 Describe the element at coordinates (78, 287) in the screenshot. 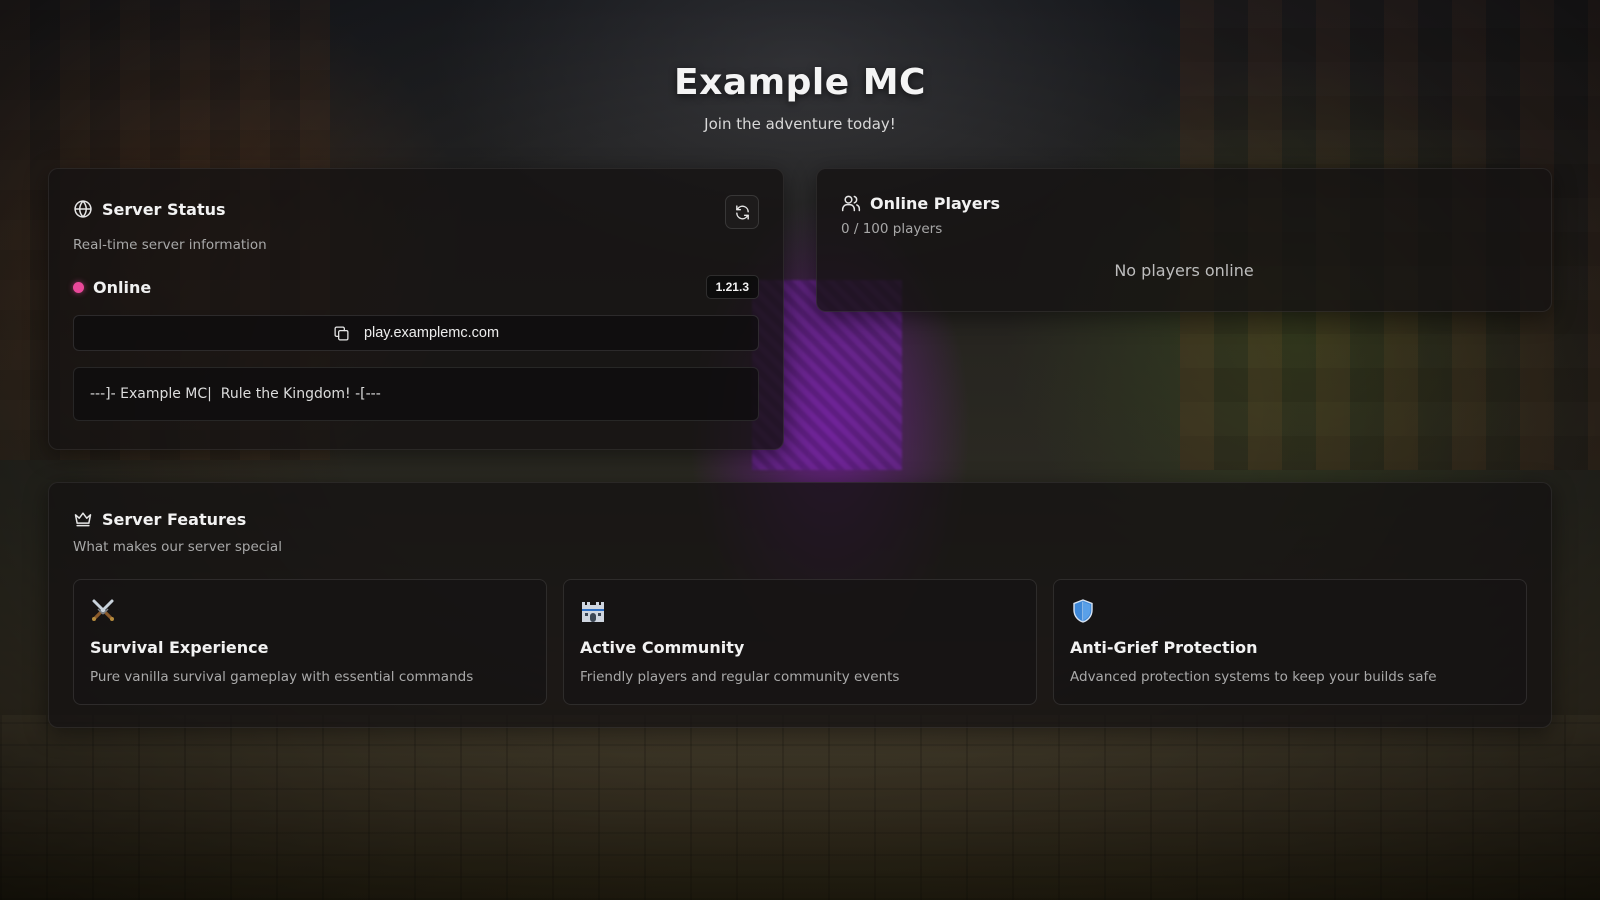

I see `status-dot` at that location.